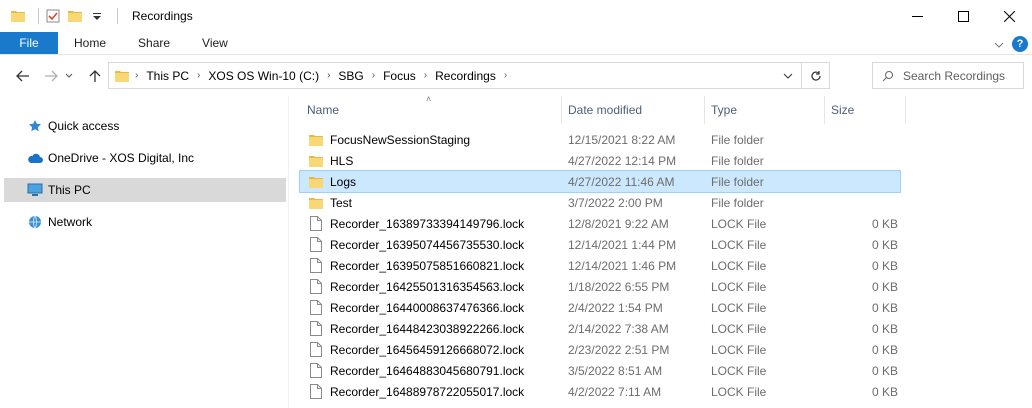 The image size is (1032, 408). Describe the element at coordinates (960, 75) in the screenshot. I see `search-input` at that location.